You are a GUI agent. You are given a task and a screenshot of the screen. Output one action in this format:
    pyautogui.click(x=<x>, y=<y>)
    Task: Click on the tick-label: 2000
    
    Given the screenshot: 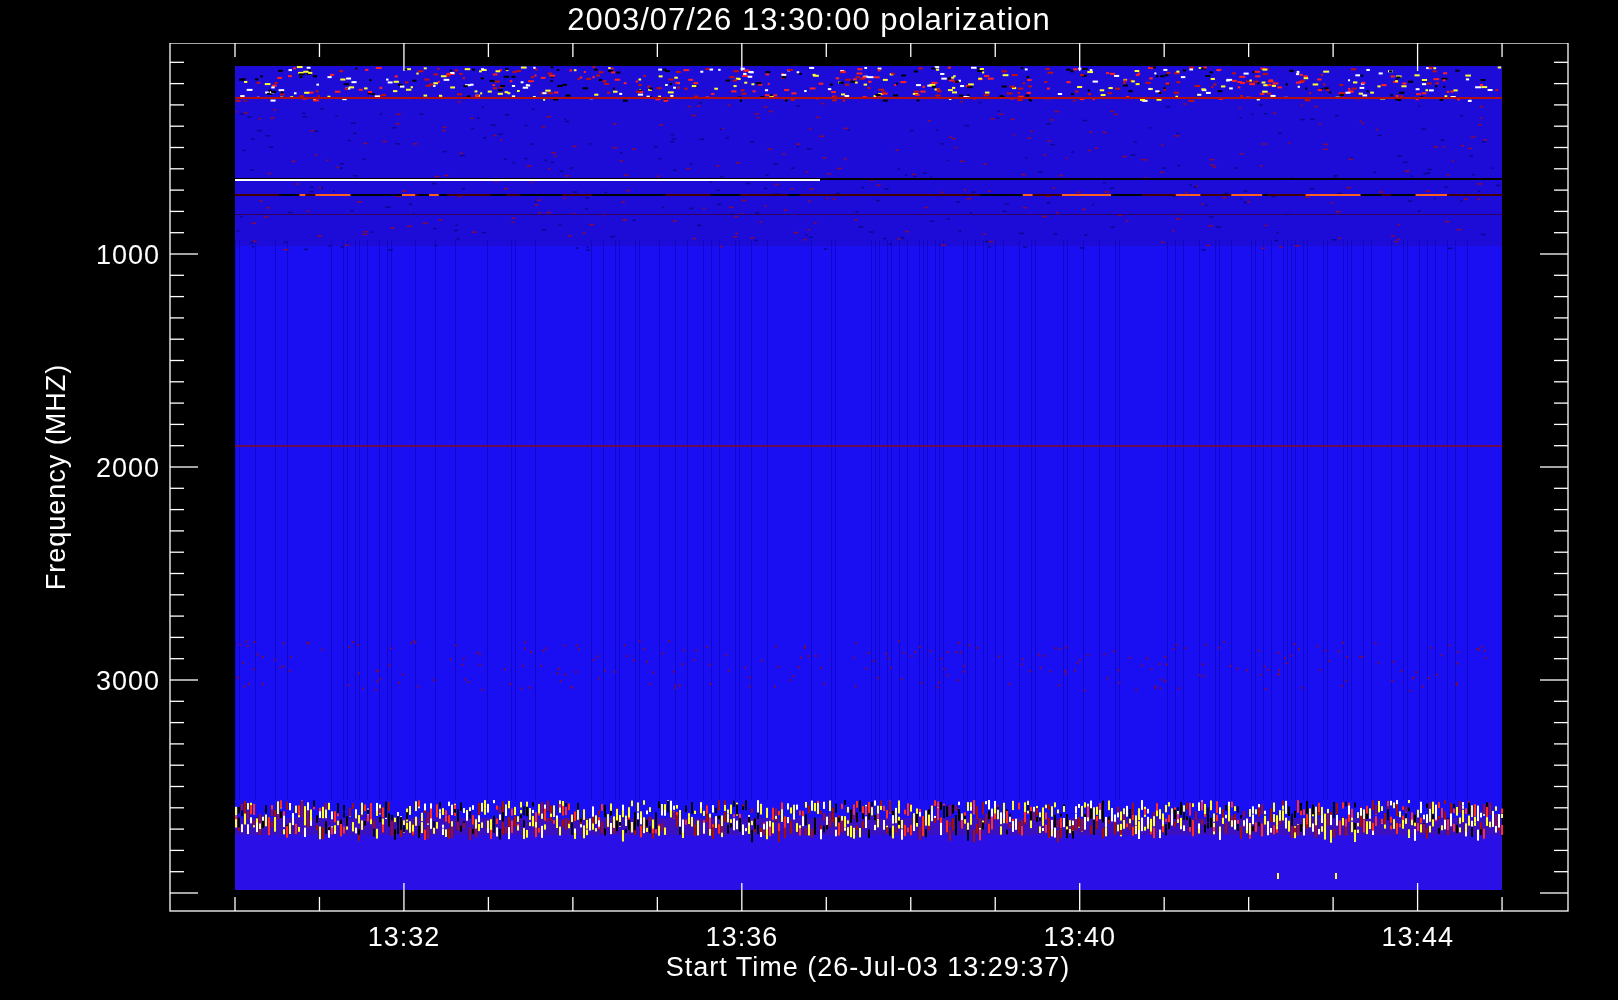 What is the action you would take?
    pyautogui.click(x=127, y=468)
    